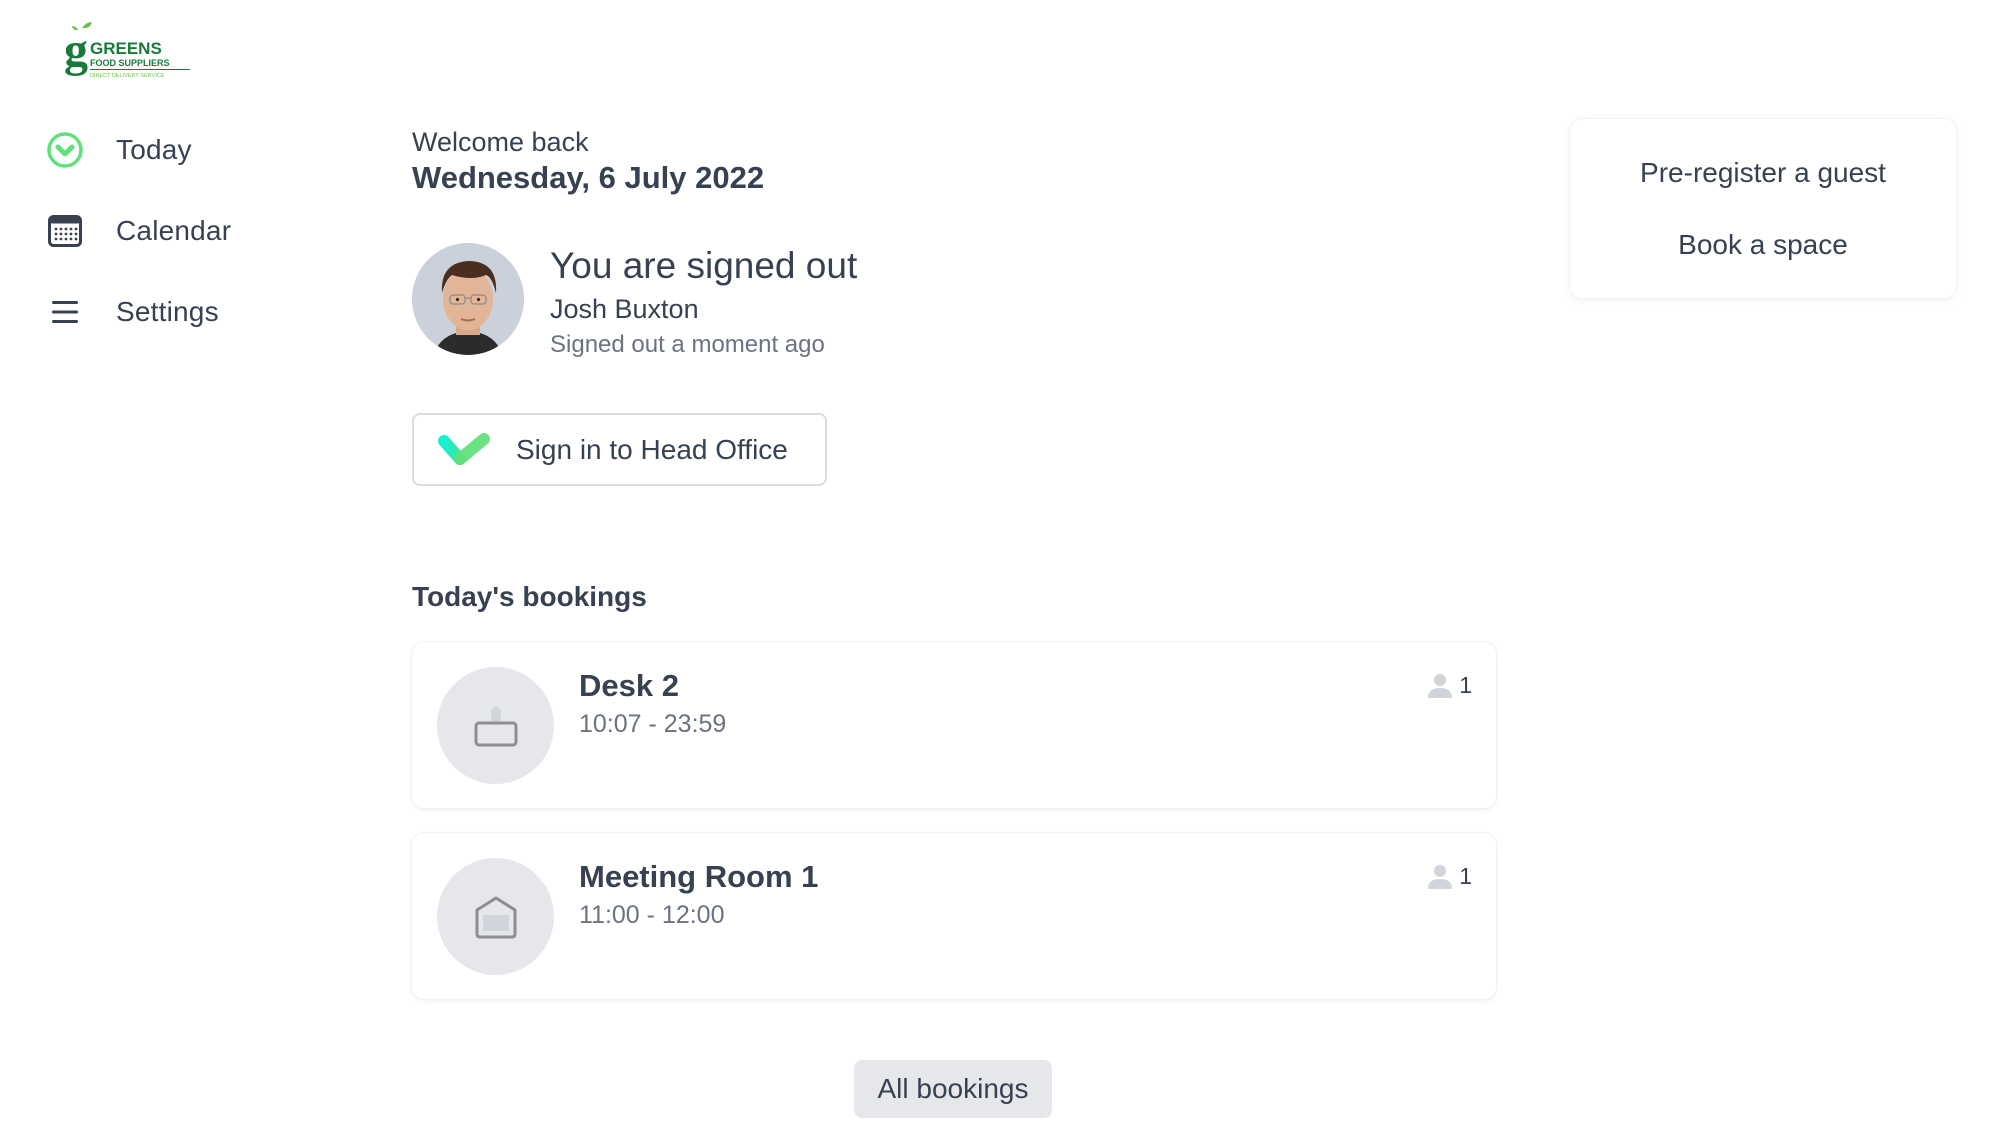  I want to click on user-photo-icon, so click(468, 299).